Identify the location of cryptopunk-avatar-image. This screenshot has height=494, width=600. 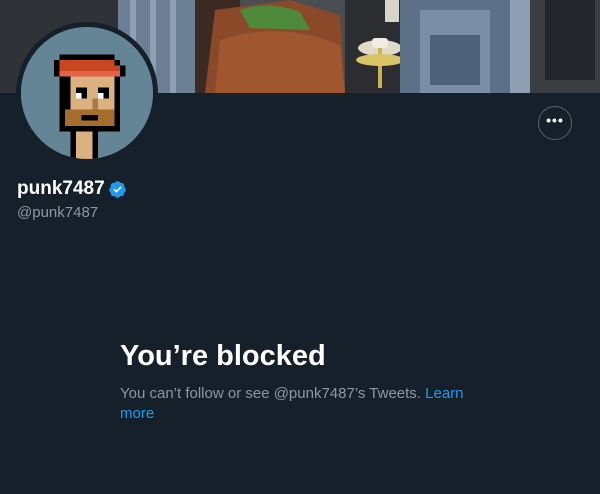
(87, 93).